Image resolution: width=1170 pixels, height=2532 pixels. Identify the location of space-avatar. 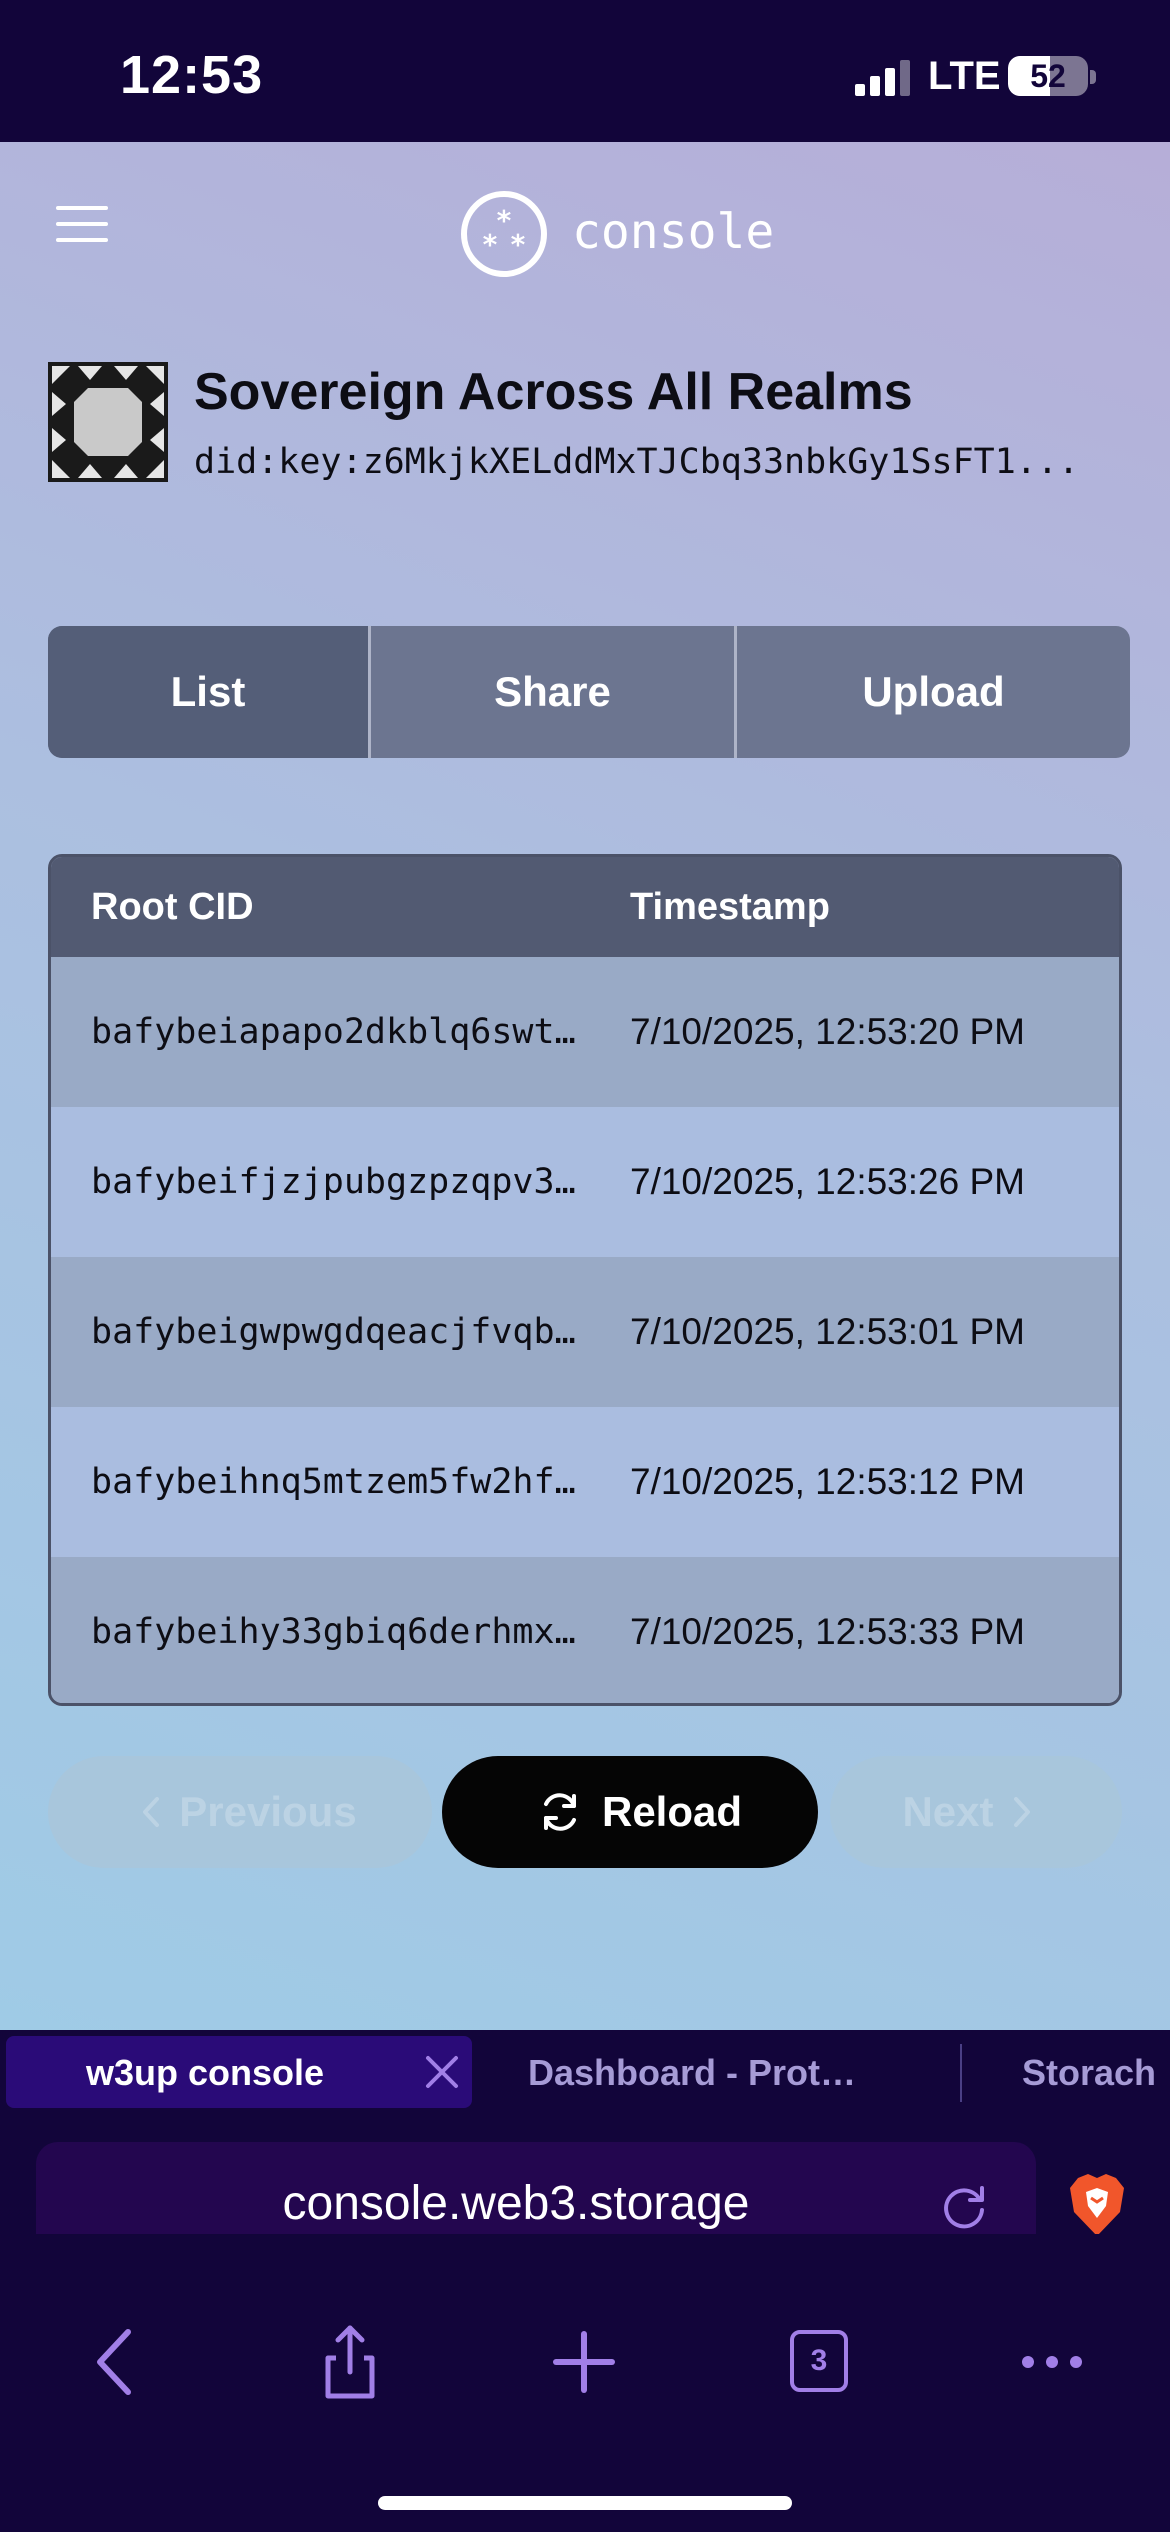
(108, 422).